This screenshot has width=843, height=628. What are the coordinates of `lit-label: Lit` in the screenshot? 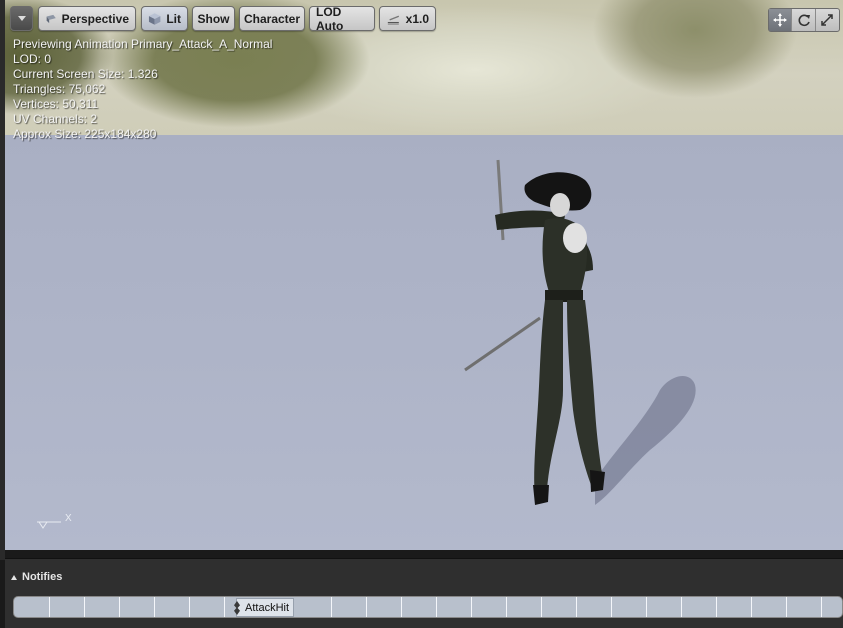 It's located at (173, 18).